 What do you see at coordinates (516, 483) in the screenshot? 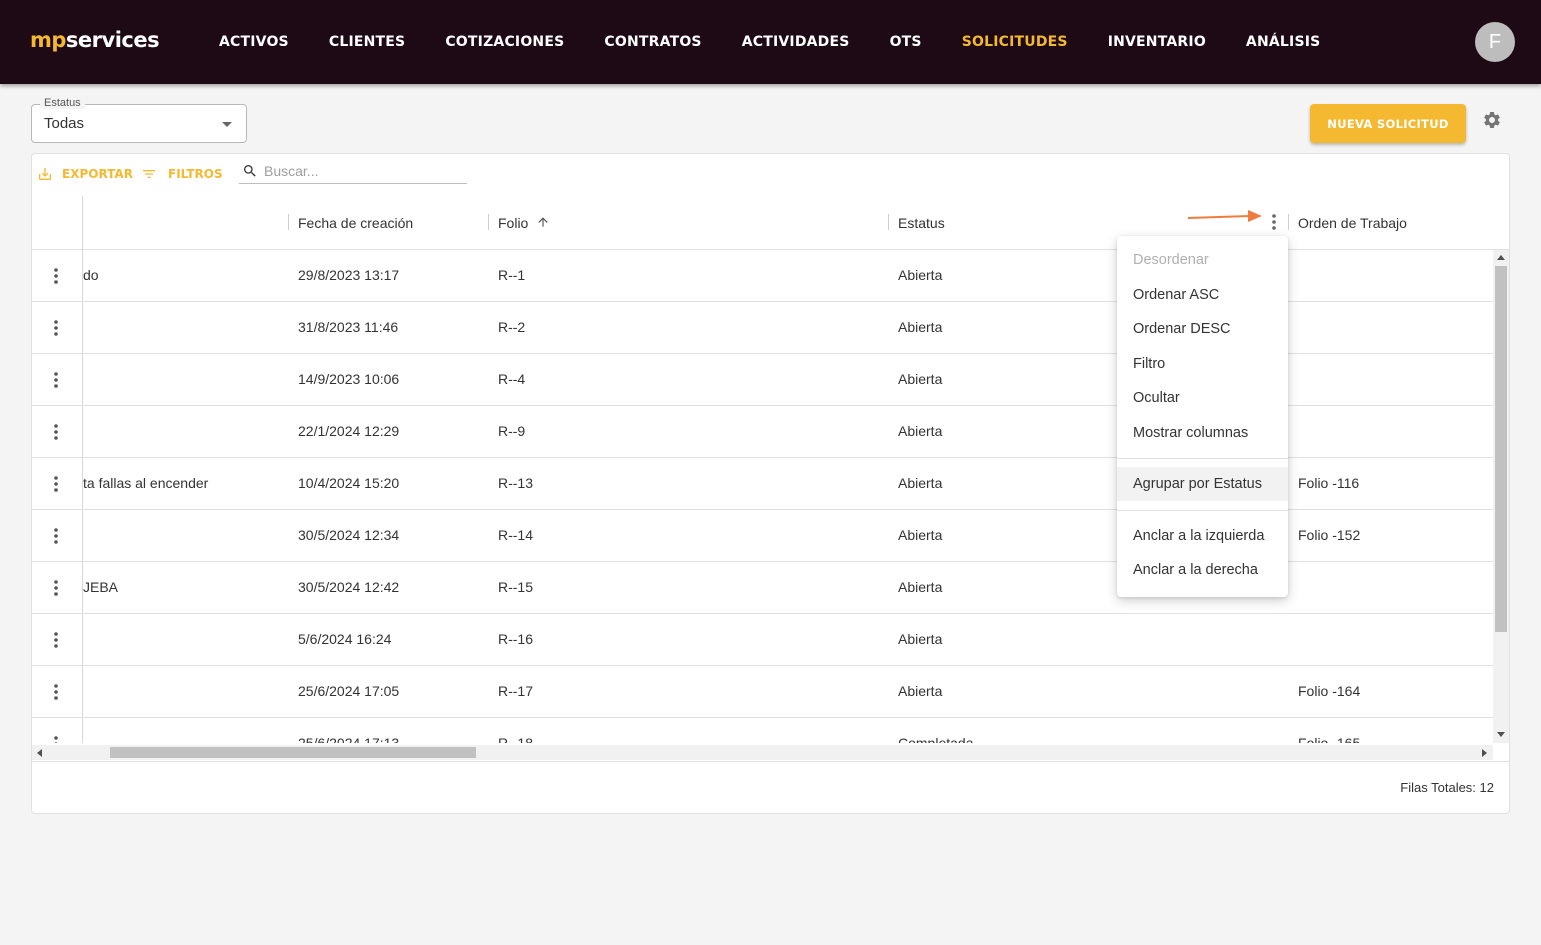
I see `folio-cell: R--13` at bounding box center [516, 483].